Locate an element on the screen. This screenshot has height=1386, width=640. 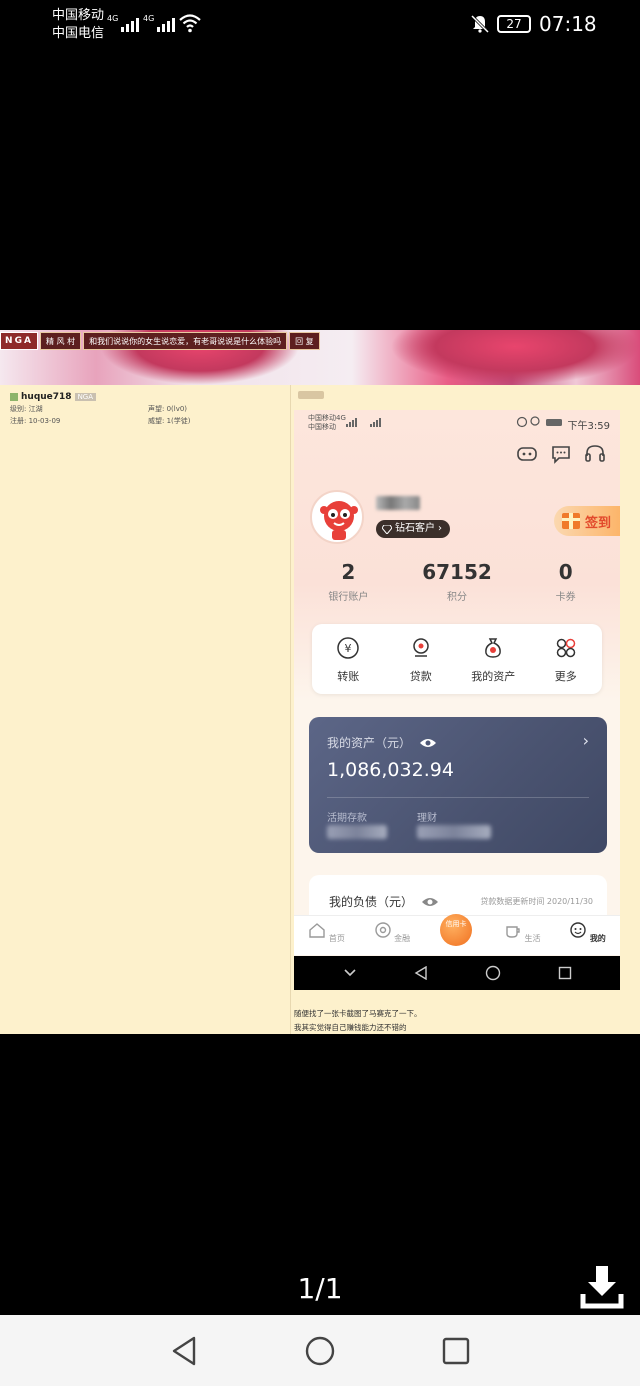
forum-breadcrumb: 精 风 村 和我们说说你的女生说恋爱，有老哥说说是什么体验吗 回 复 is located at coordinates (180, 341).